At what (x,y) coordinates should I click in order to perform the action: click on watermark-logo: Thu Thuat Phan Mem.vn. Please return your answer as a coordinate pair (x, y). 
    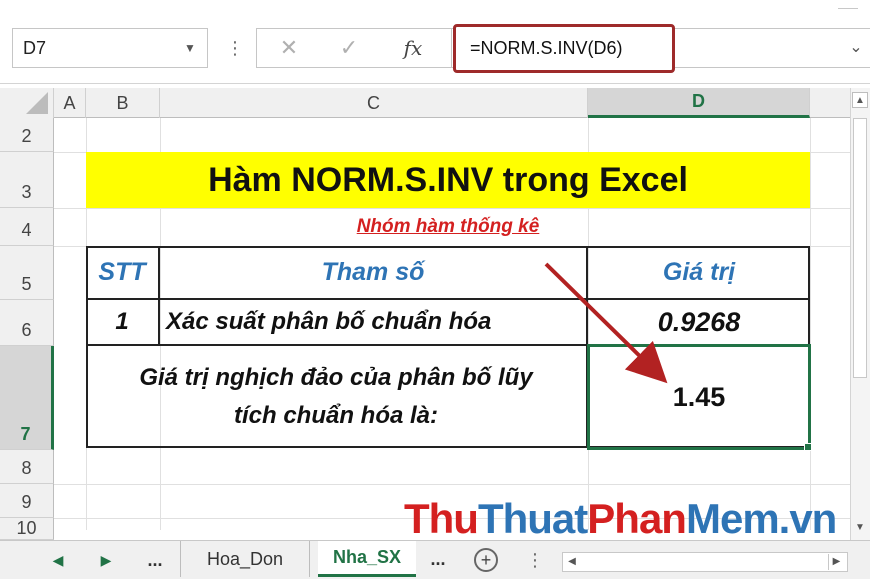
    Looking at the image, I should click on (620, 518).